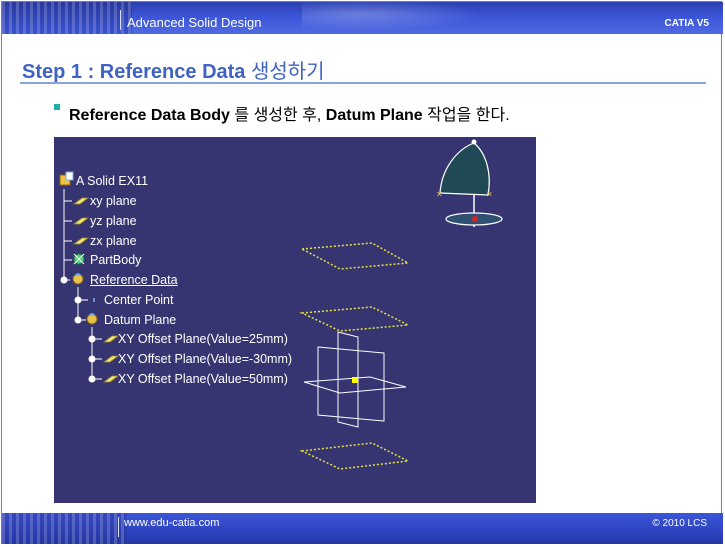  Describe the element at coordinates (355, 380) in the screenshot. I see `center-point-marker` at that location.